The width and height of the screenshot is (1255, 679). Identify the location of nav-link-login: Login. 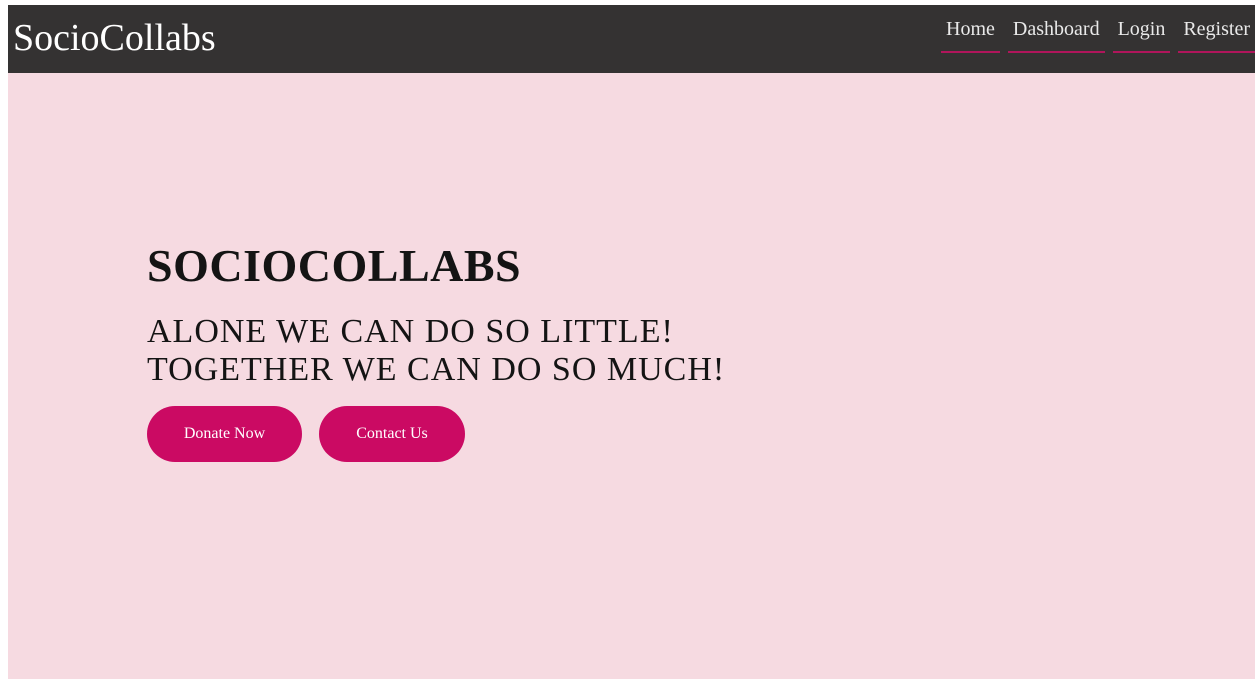
(1141, 34).